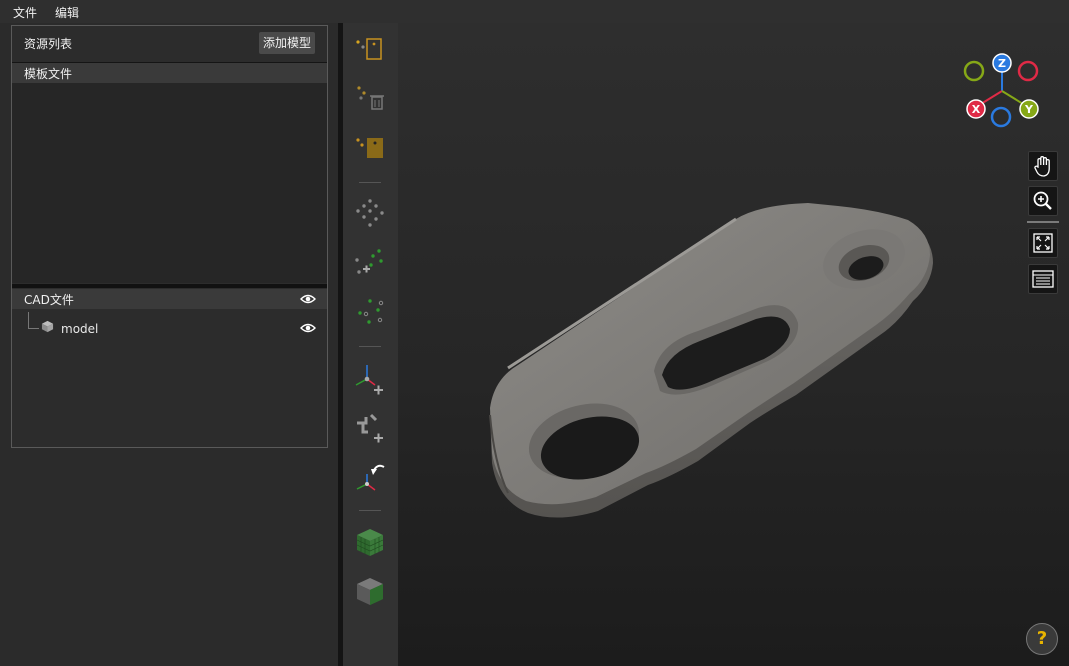  Describe the element at coordinates (370, 312) in the screenshot. I see `sample-points-icon` at that location.